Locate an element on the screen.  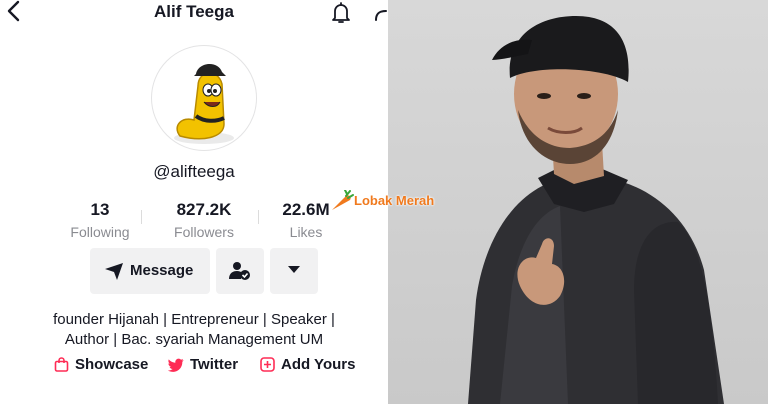
share-arrow-icon is located at coordinates (381, 15).